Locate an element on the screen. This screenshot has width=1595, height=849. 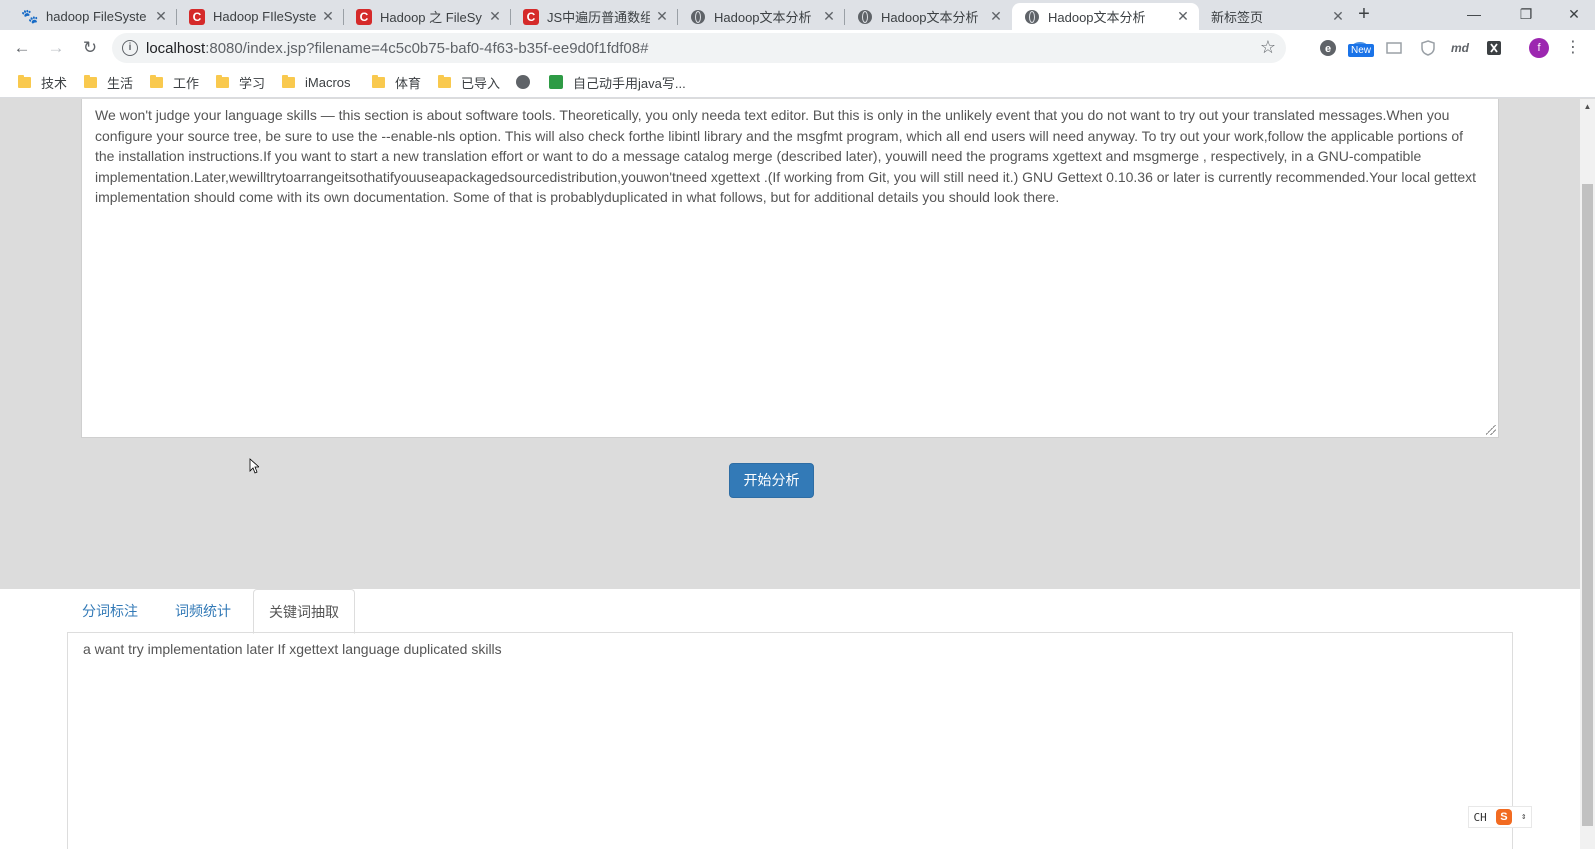
bookmark-star-icon: ☆ is located at coordinates (1268, 47).